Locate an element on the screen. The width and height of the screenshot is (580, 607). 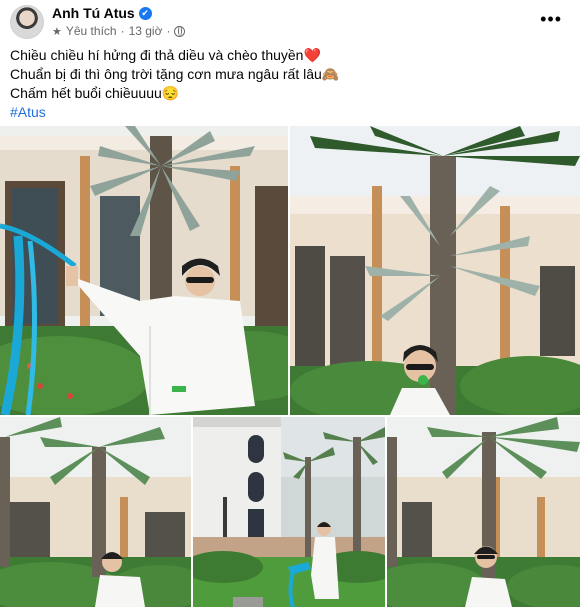
verified-badge-icon: ✔ is located at coordinates (145, 13).